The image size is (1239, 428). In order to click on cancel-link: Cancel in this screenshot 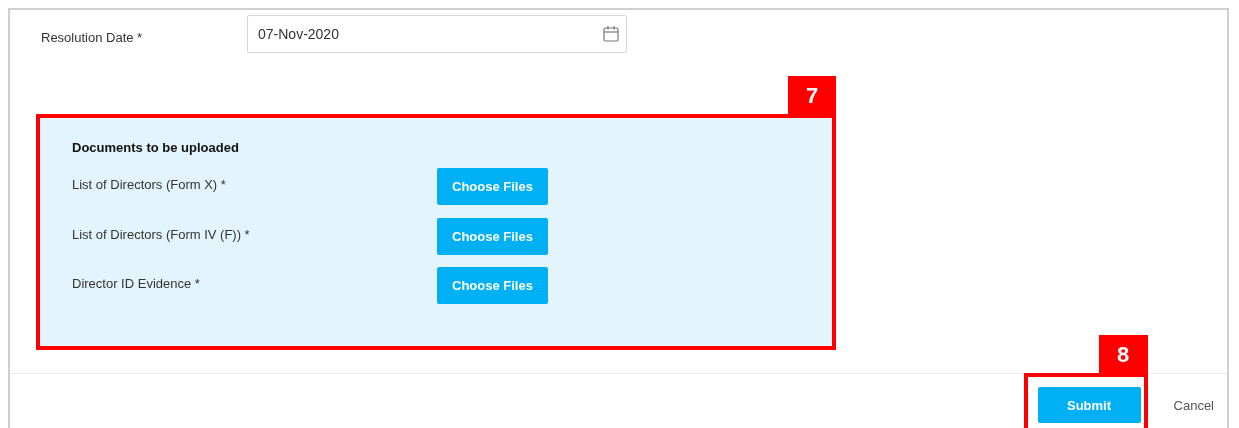, I will do `click(1193, 405)`.